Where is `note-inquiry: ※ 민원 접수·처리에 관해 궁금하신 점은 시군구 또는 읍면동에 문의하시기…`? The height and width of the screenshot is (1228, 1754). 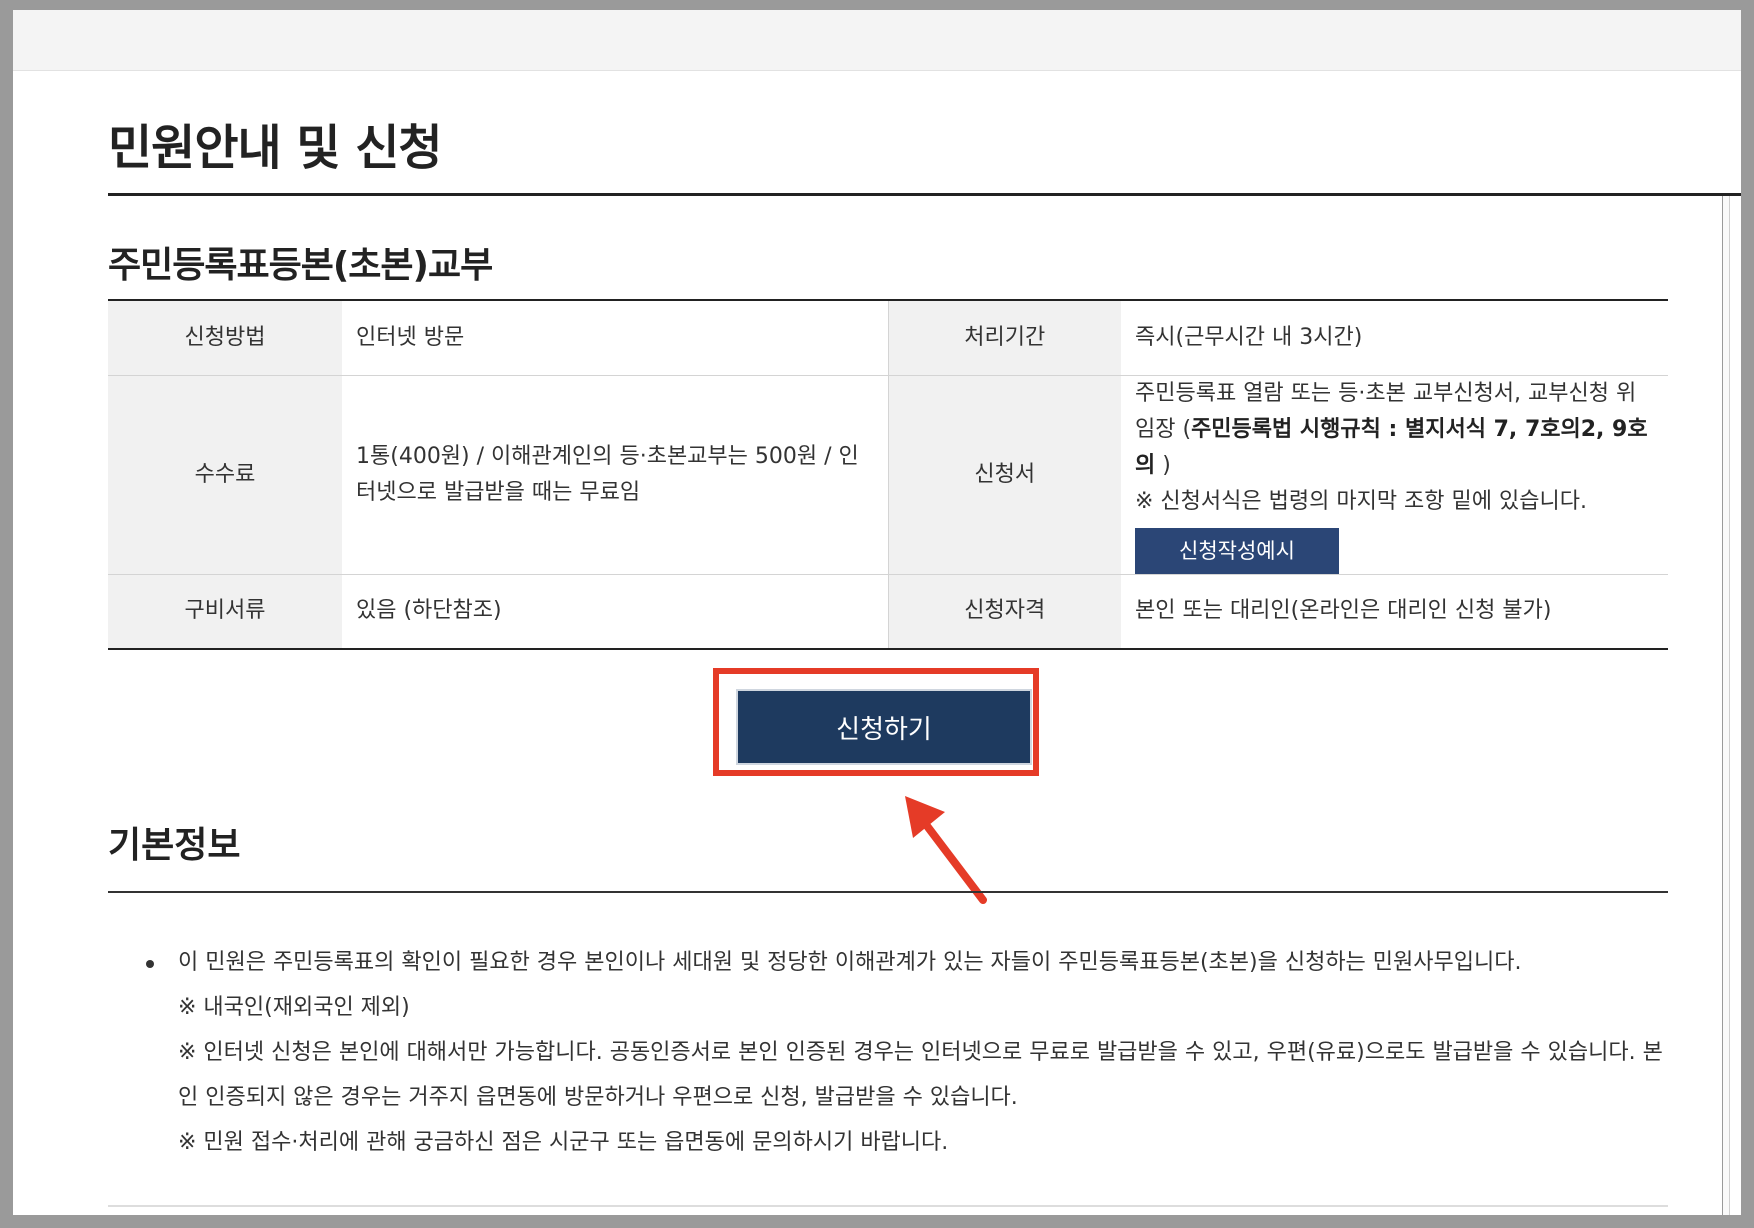 note-inquiry: ※ 민원 접수·처리에 관해 궁금하신 점은 시군구 또는 읍면동에 문의하시기… is located at coordinates (563, 1142).